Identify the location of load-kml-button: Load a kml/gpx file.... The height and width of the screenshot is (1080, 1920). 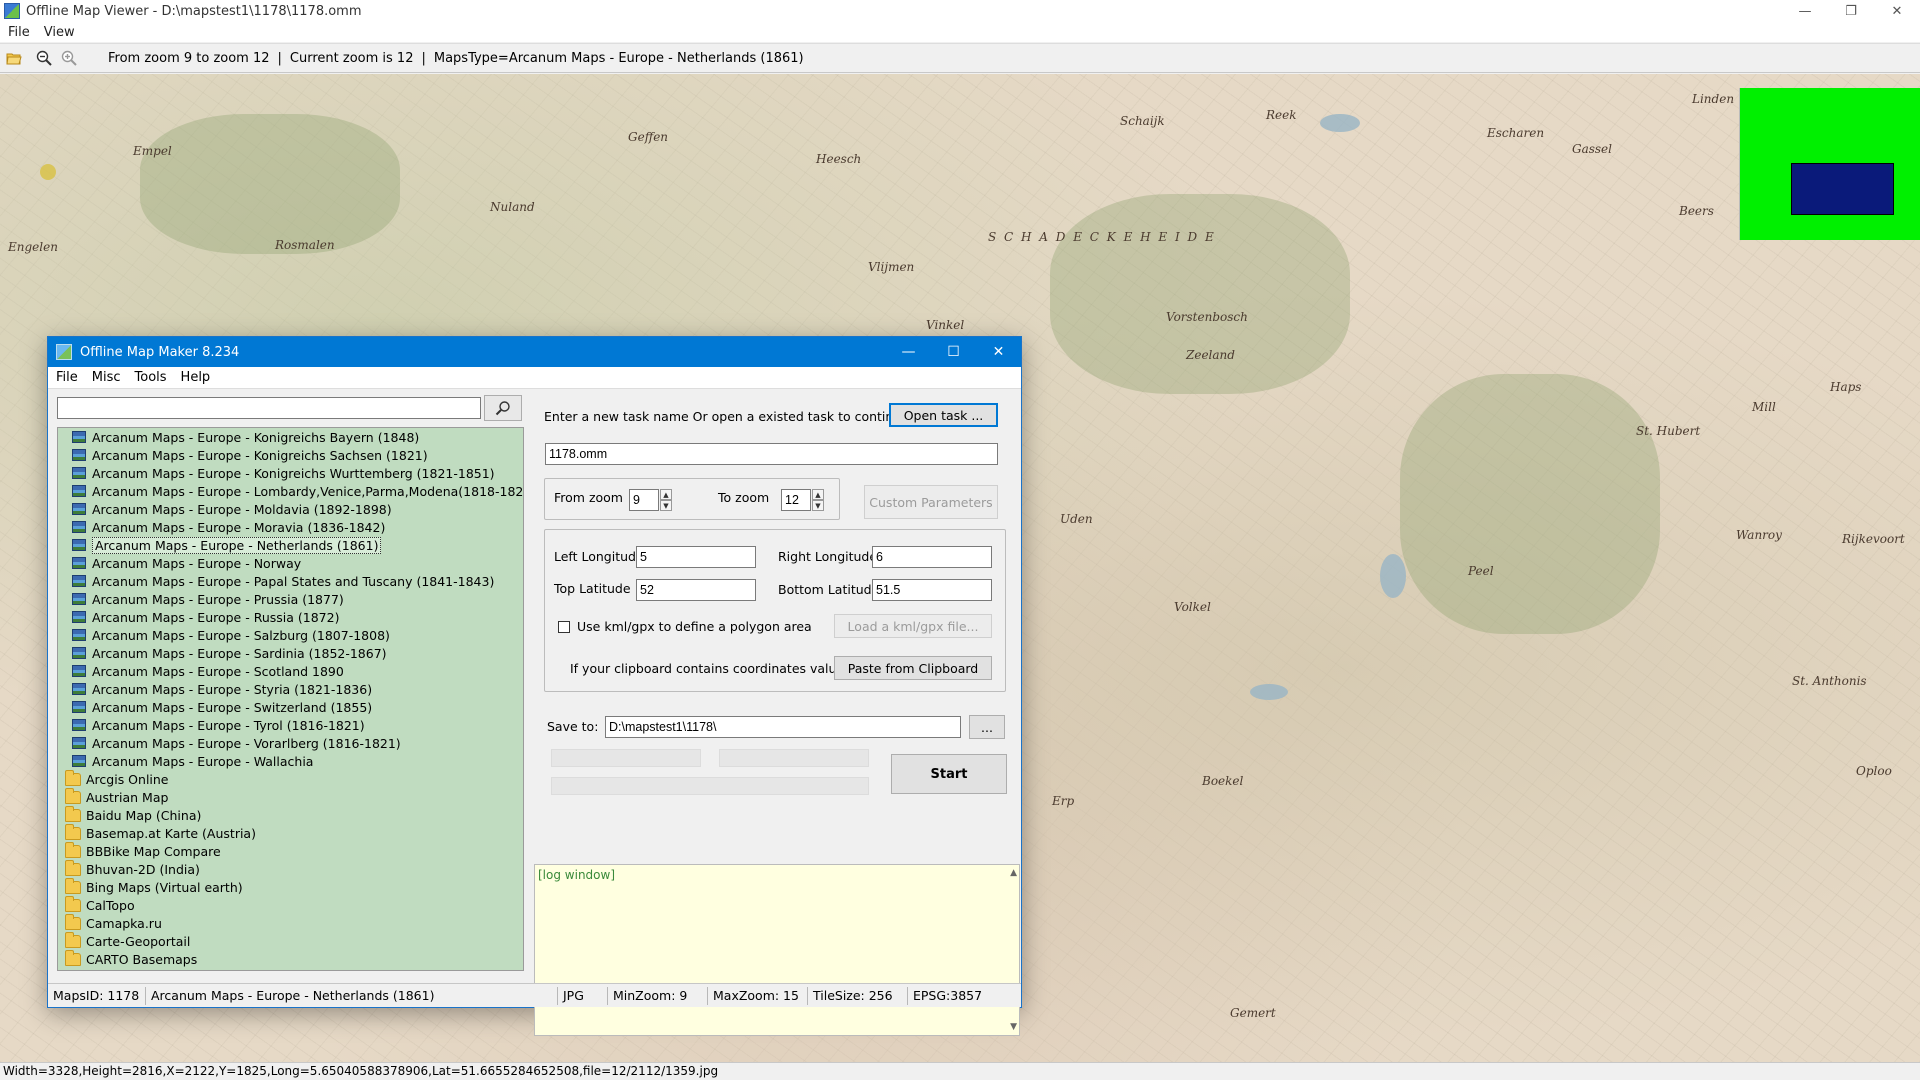
(913, 626).